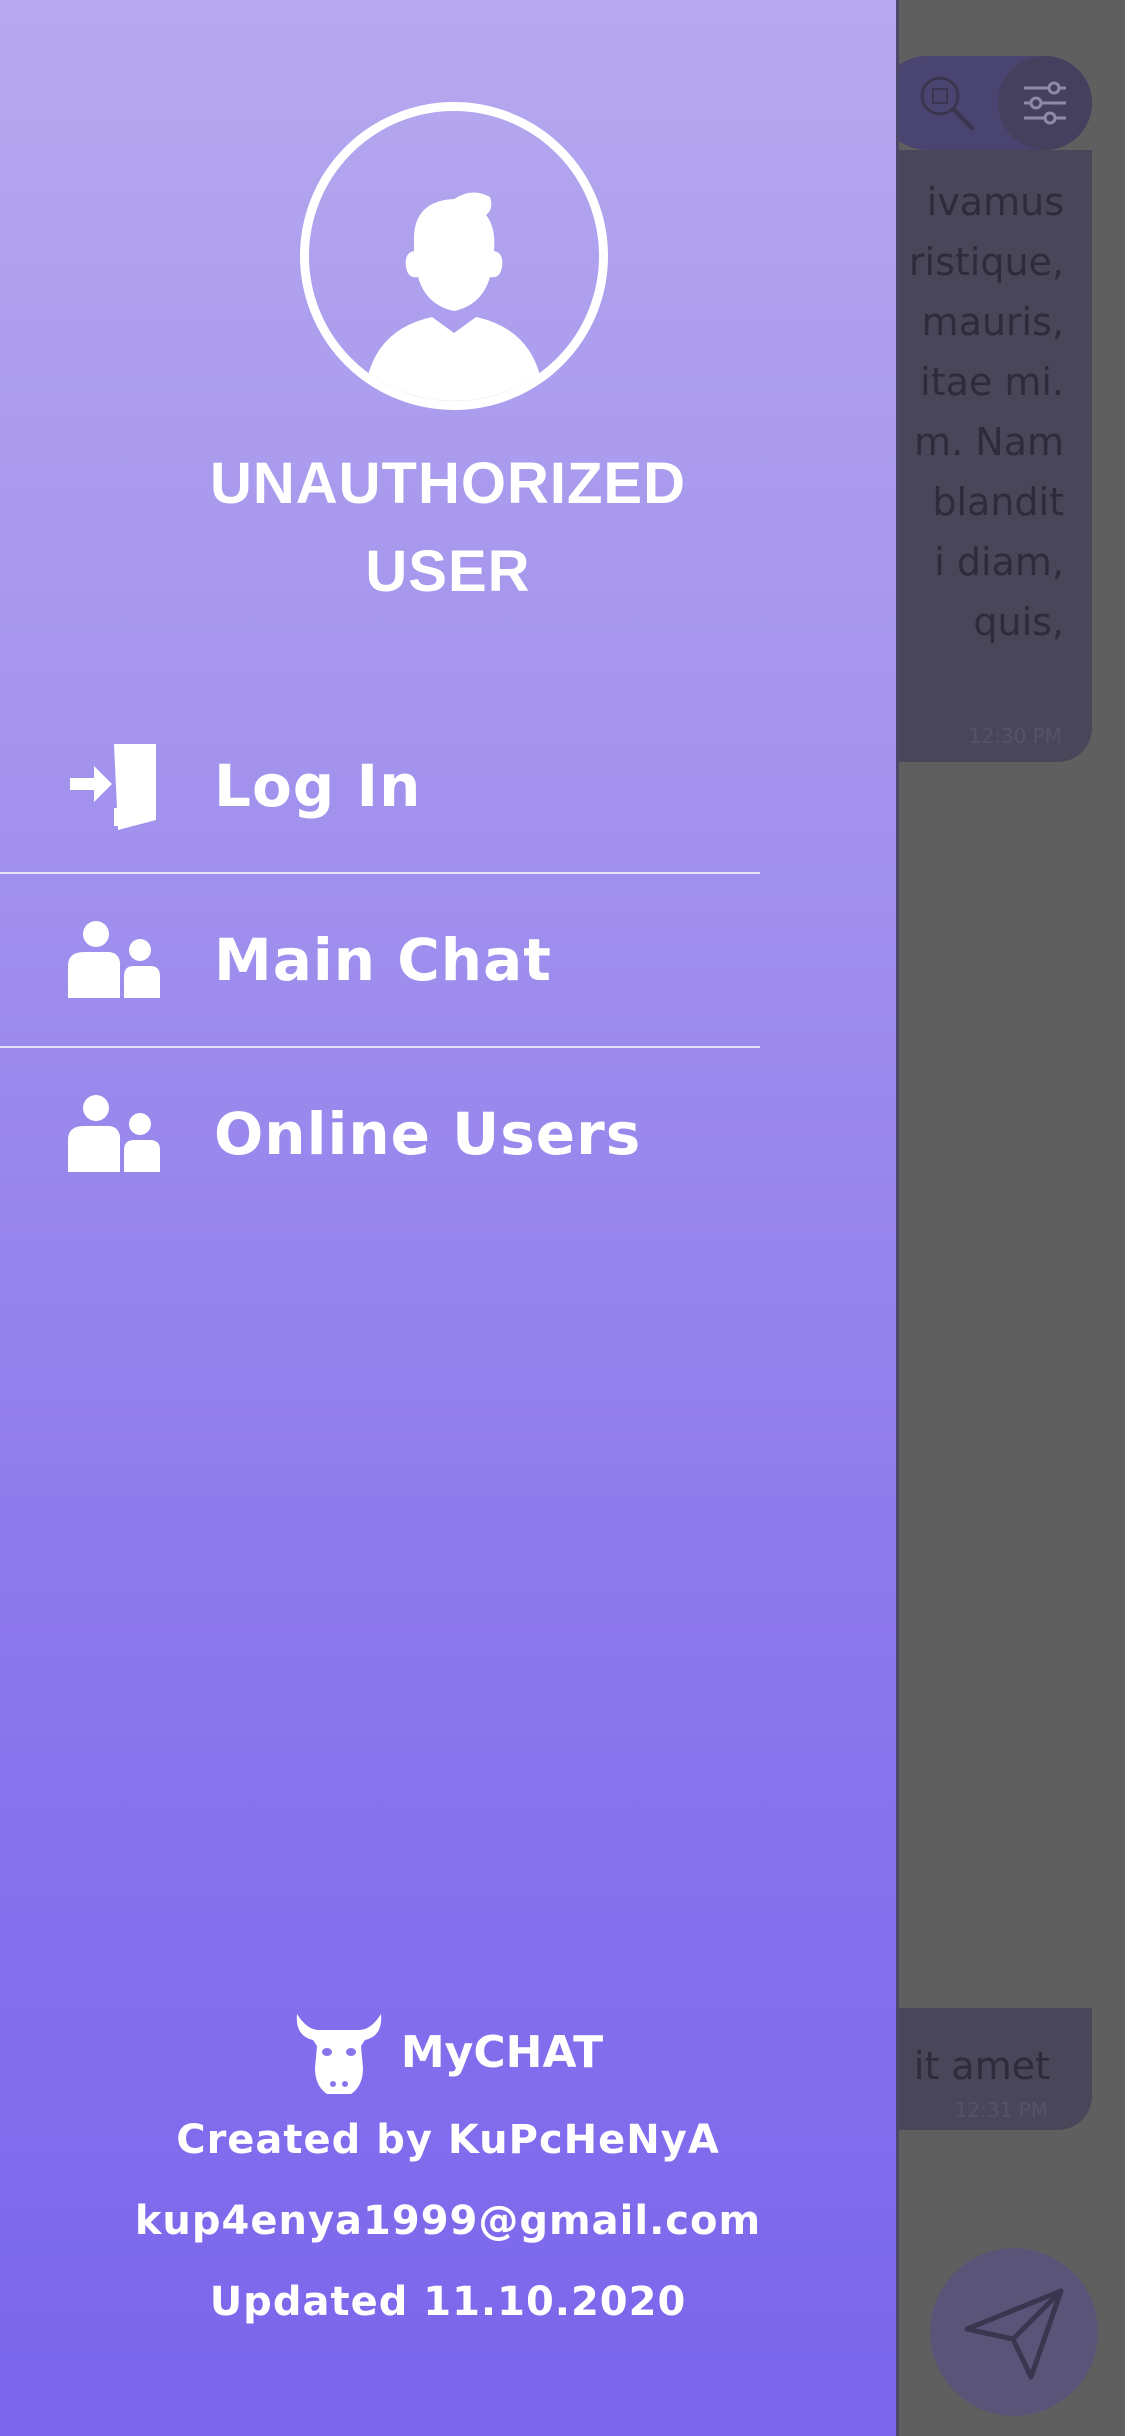  Describe the element at coordinates (502, 2052) in the screenshot. I see `brand-name: MyCHAT` at that location.